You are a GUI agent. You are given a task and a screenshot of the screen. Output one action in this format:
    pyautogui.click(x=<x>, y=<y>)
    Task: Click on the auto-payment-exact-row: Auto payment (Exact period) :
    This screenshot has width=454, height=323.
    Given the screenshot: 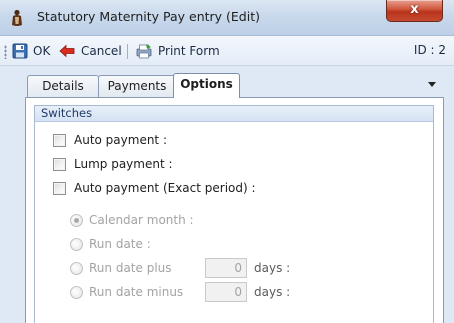 What is the action you would take?
    pyautogui.click(x=154, y=188)
    